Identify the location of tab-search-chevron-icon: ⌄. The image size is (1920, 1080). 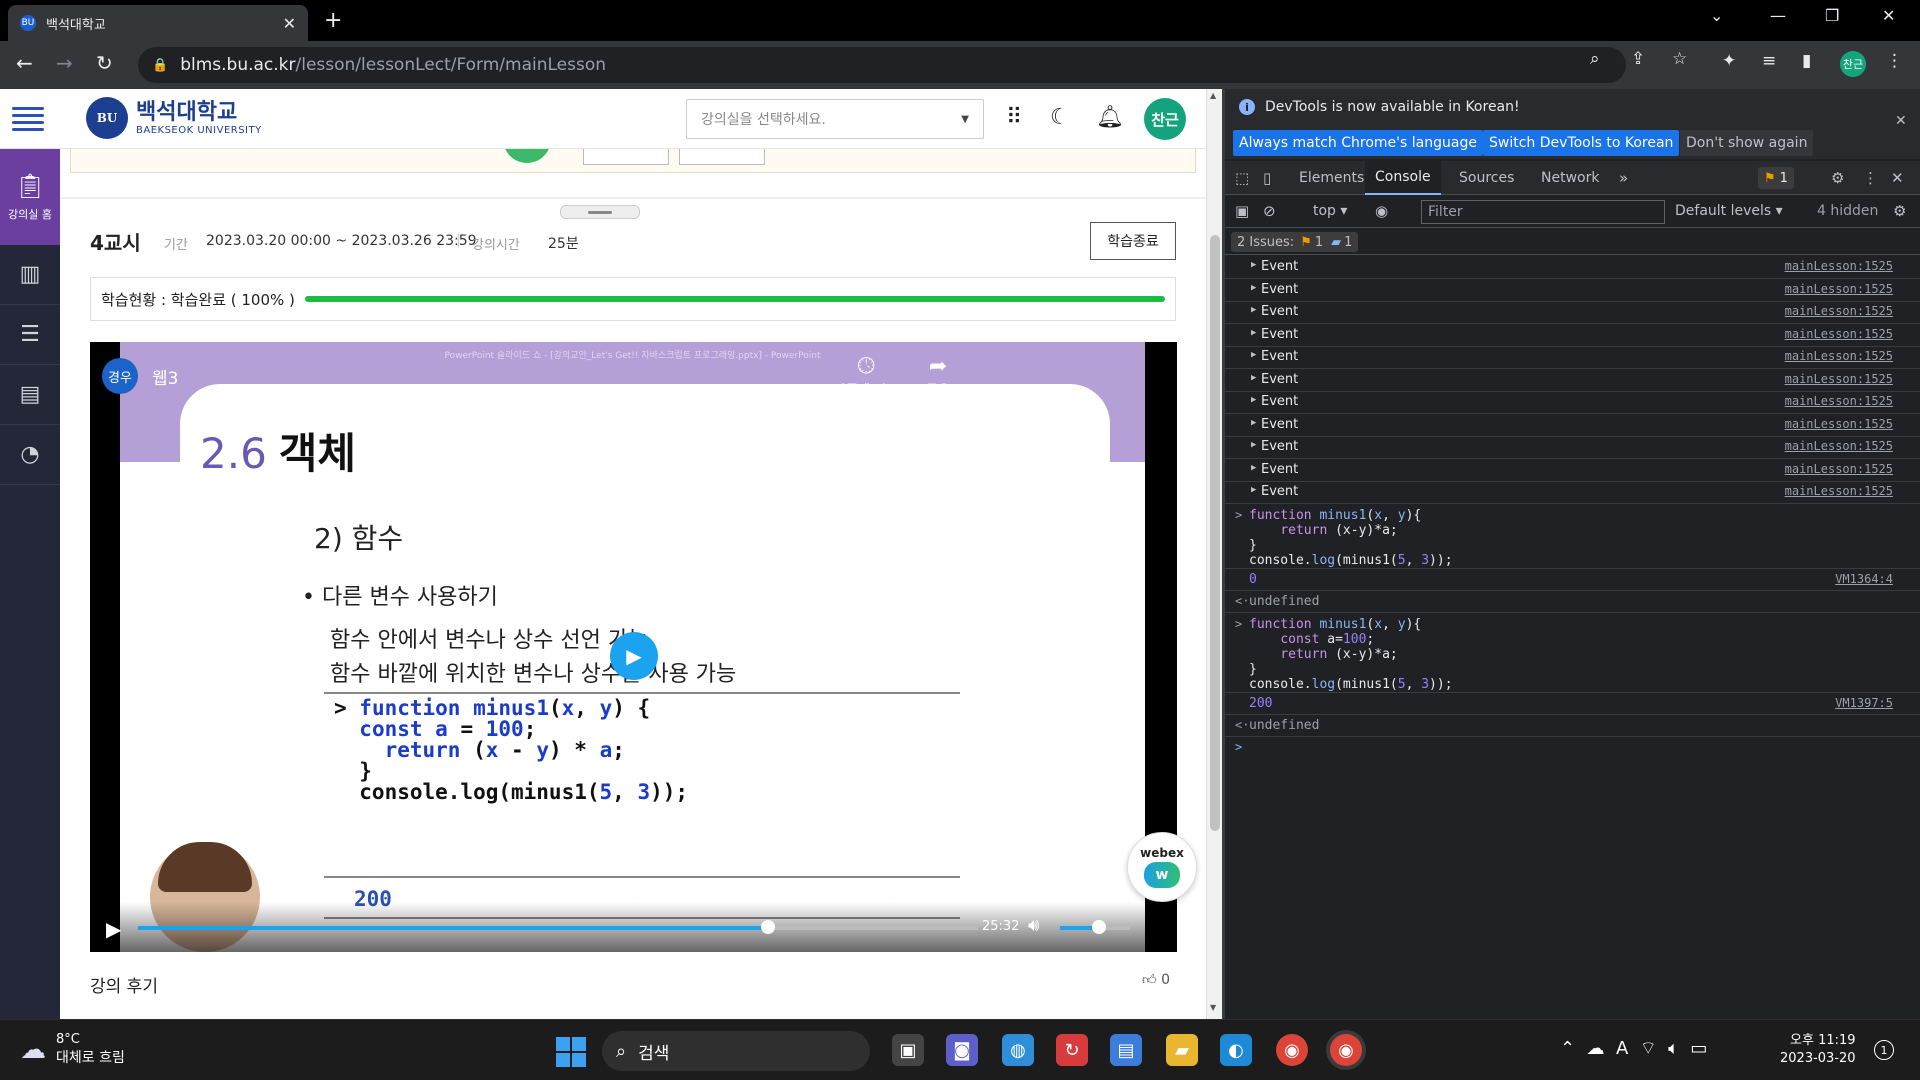
(1716, 15).